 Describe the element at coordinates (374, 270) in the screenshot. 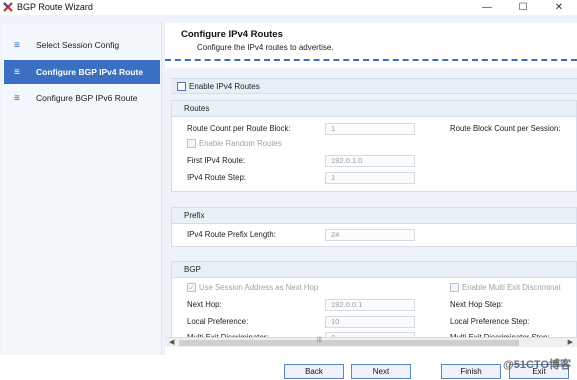

I see `bgp-group-title: BGP` at that location.